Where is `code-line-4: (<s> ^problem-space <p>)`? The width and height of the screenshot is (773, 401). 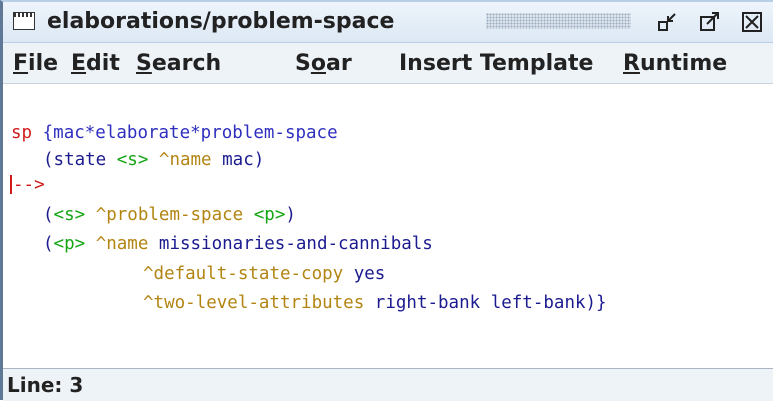
code-line-4: (<s> ^problem-space <p>) is located at coordinates (169, 215).